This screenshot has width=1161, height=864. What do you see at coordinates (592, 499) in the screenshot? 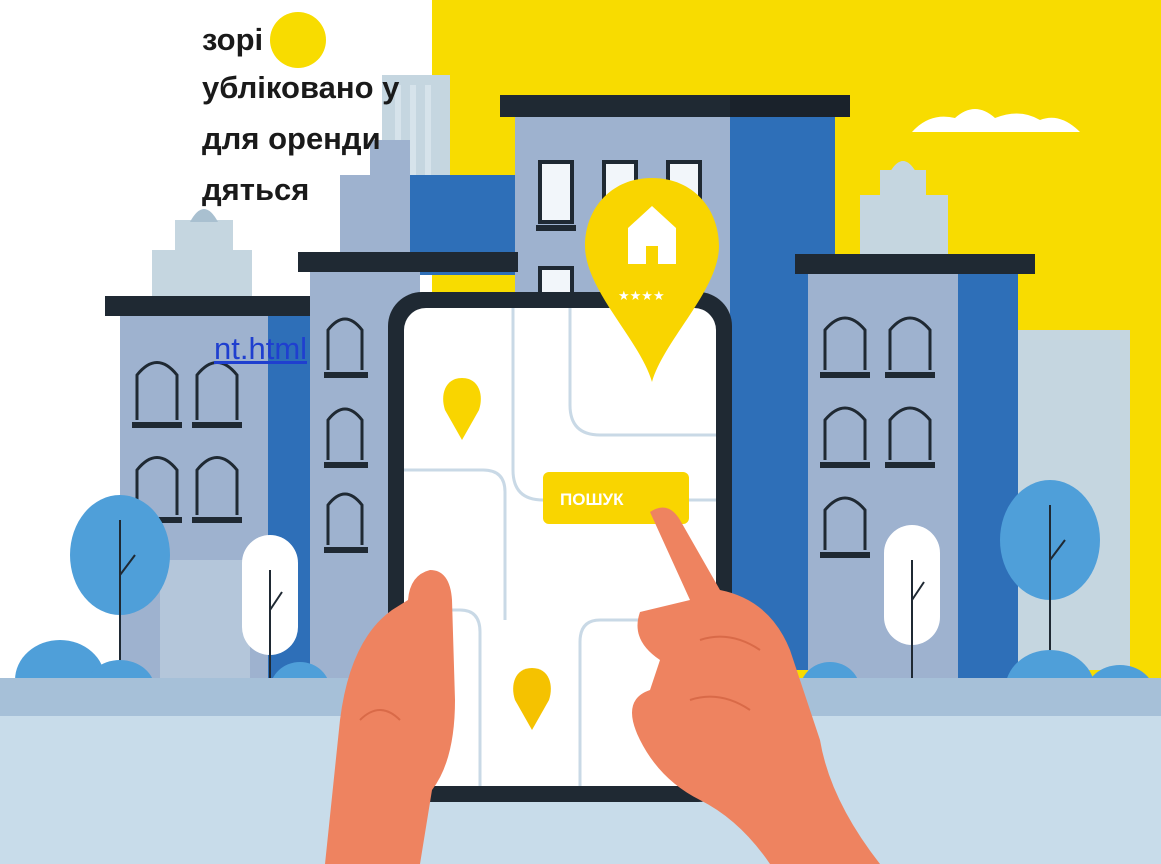
I see `search-button-label: ПОШУК` at bounding box center [592, 499].